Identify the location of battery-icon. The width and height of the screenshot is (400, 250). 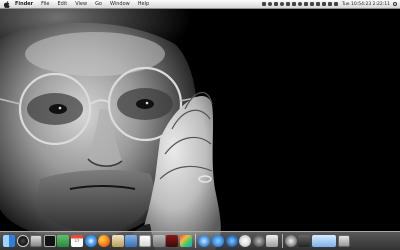
(335, 4).